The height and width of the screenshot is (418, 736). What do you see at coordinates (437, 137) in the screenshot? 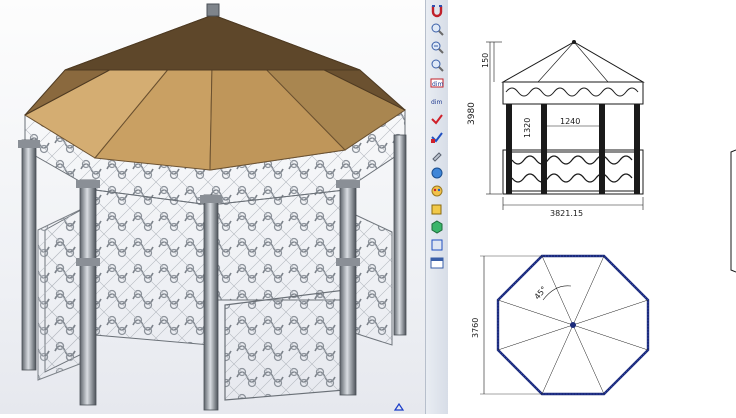
I see `check-blue-icon` at bounding box center [437, 137].